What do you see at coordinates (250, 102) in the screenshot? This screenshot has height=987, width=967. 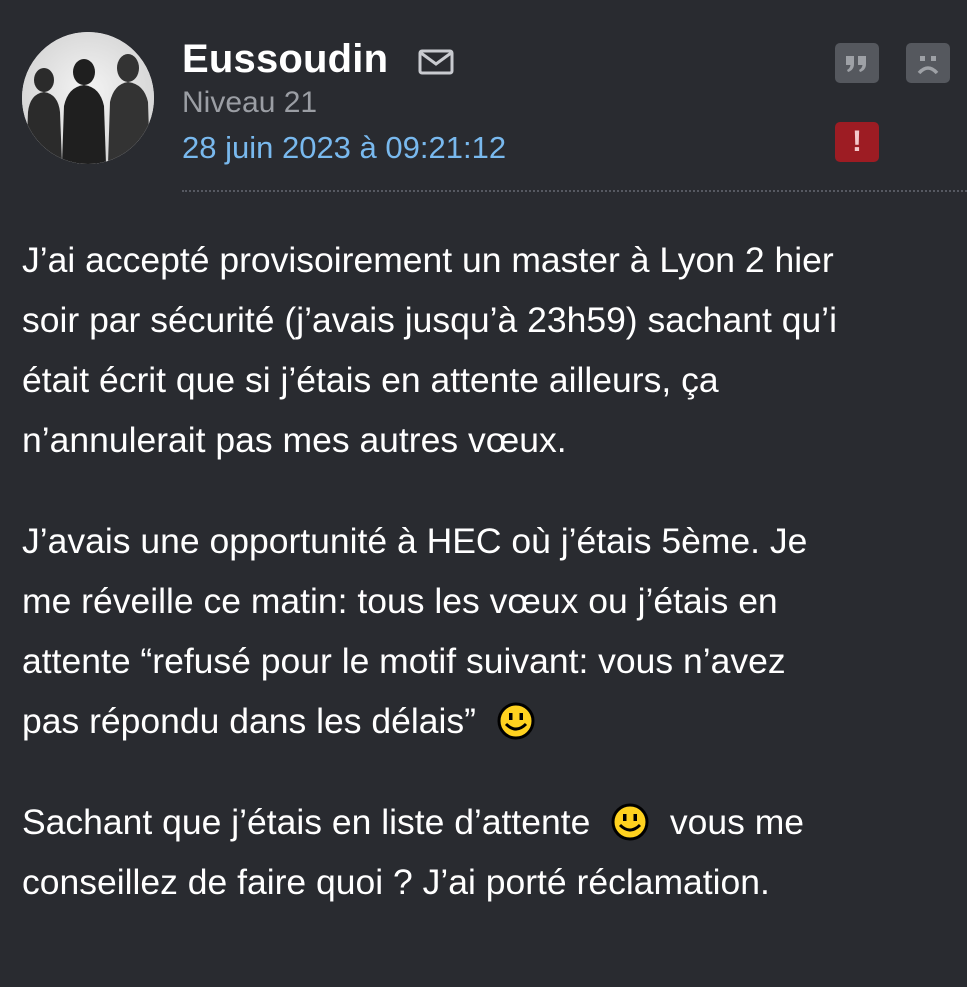 I see `author-level: Niveau 21` at bounding box center [250, 102].